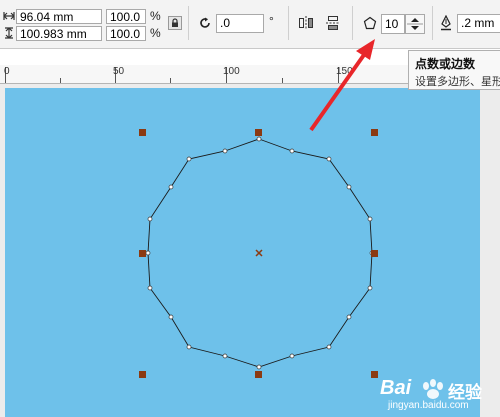  I want to click on sides-tooltip: 点数或边数 设置多边形、星形, so click(454, 70).